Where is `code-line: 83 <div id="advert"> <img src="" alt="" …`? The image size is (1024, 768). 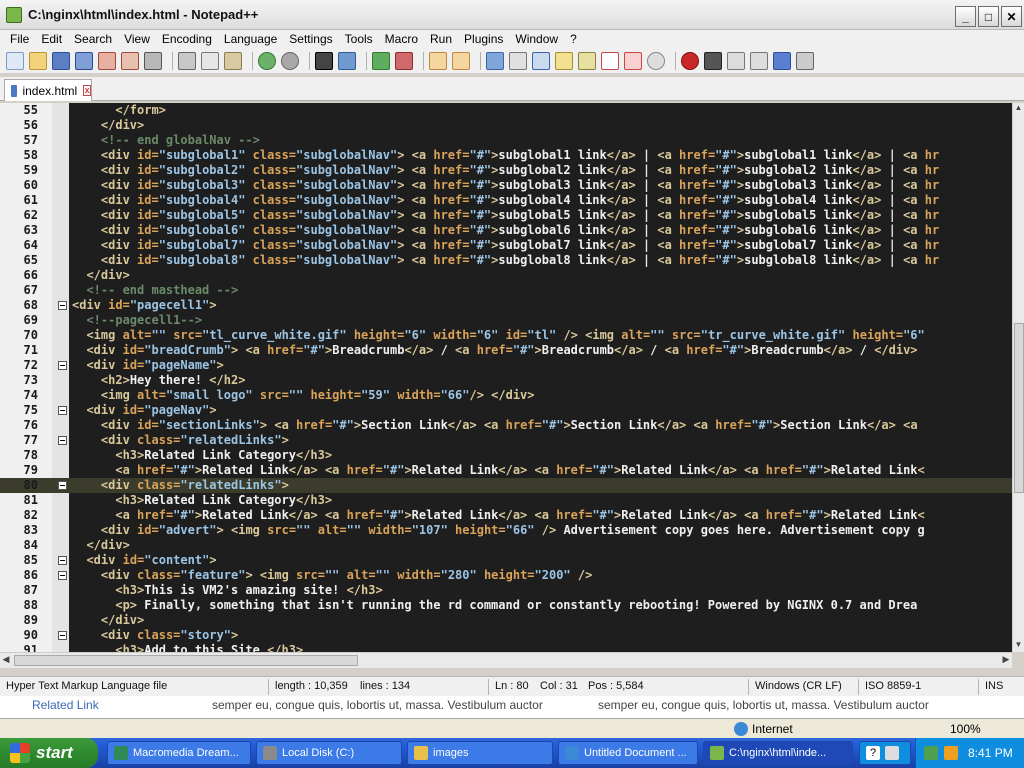 code-line: 83 <div id="advert"> <img src="" alt="" … is located at coordinates (506, 530).